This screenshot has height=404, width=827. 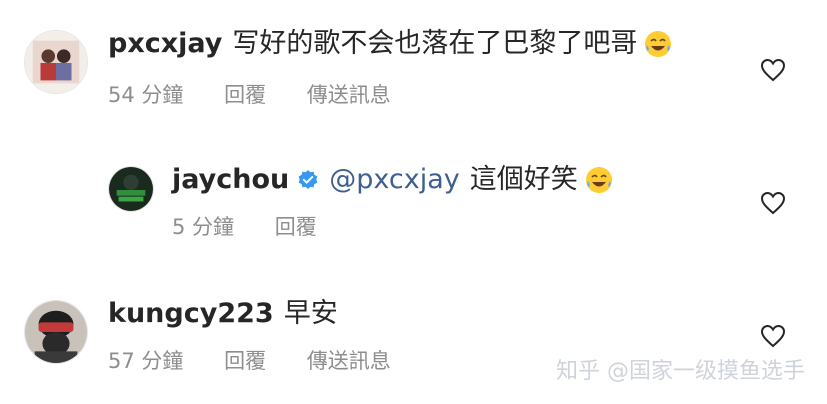 I want to click on comment-username: jaychou, so click(x=230, y=180).